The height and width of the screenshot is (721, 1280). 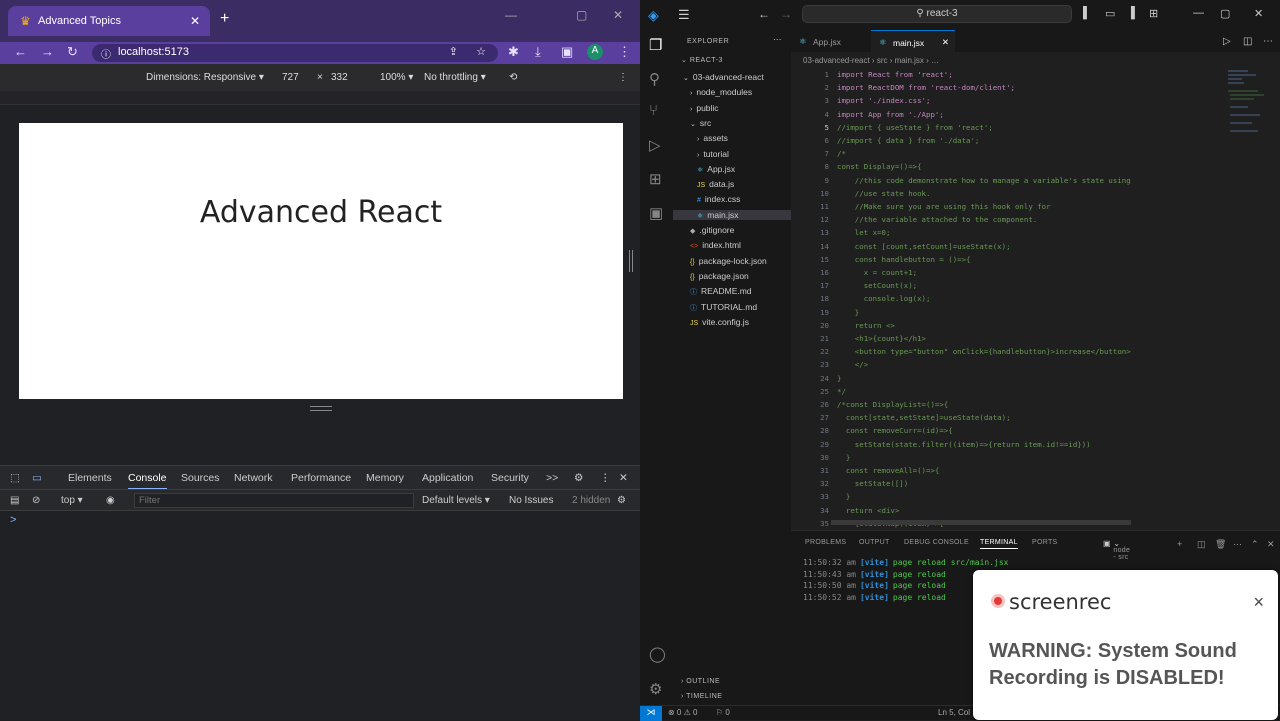 I want to click on explorer-icon: ❐, so click(x=655, y=45).